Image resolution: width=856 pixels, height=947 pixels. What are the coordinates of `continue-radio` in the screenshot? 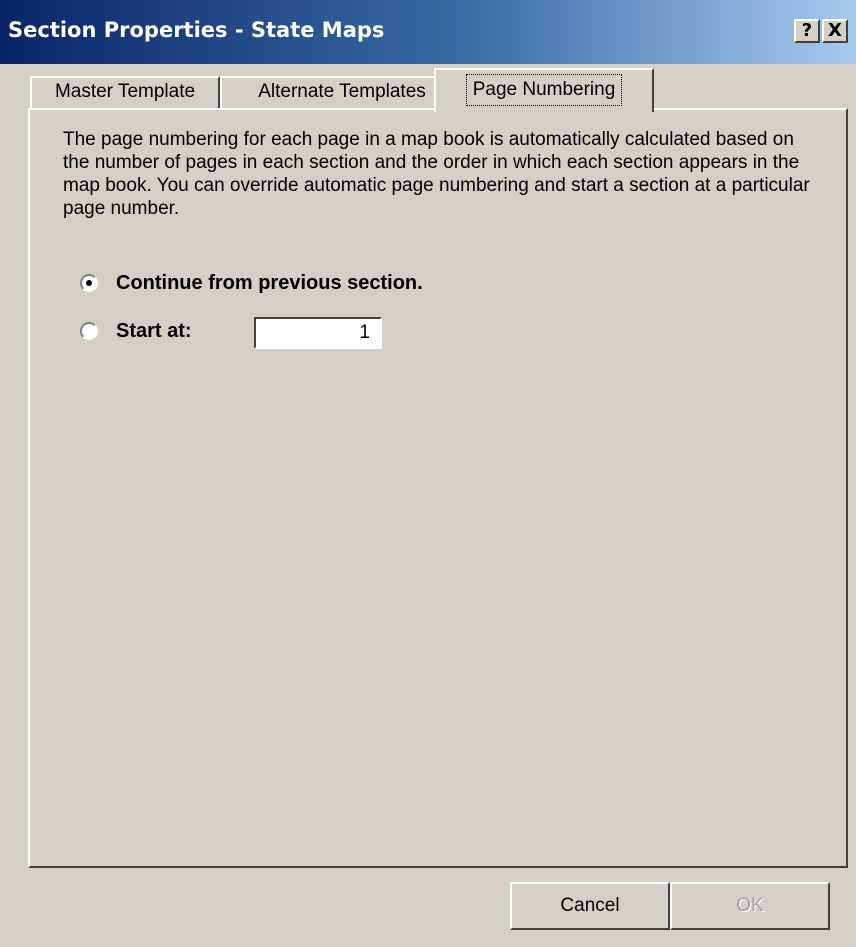 It's located at (89, 283).